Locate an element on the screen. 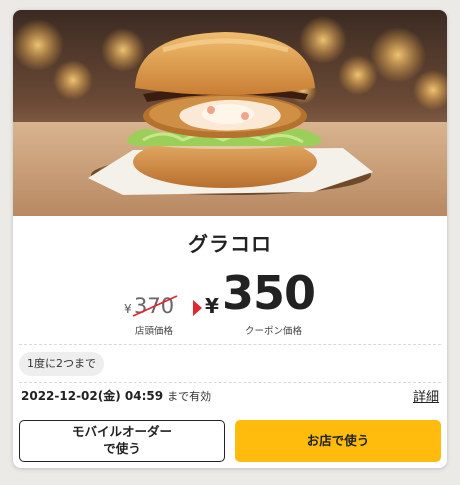 This screenshot has height=485, width=460. expiry-date: 2022-12-02(金) 04:59 is located at coordinates (92, 396).